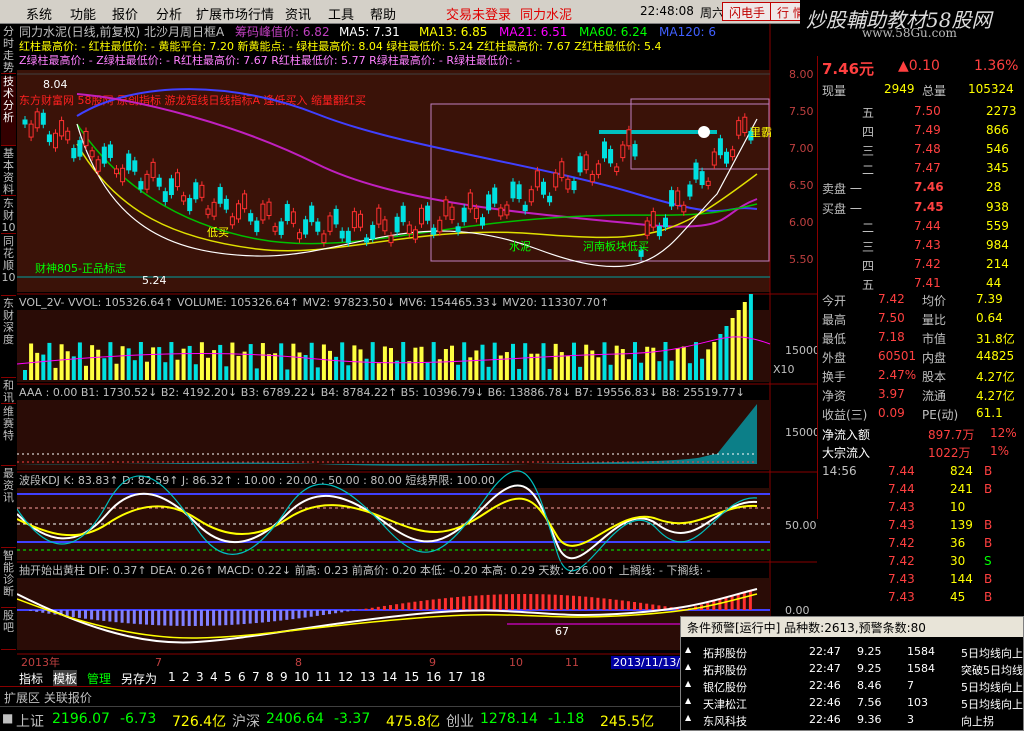 This screenshot has height=731, width=1024. Describe the element at coordinates (48, 697) in the screenshot. I see `extension-label: 扩展区 关联报价` at that location.